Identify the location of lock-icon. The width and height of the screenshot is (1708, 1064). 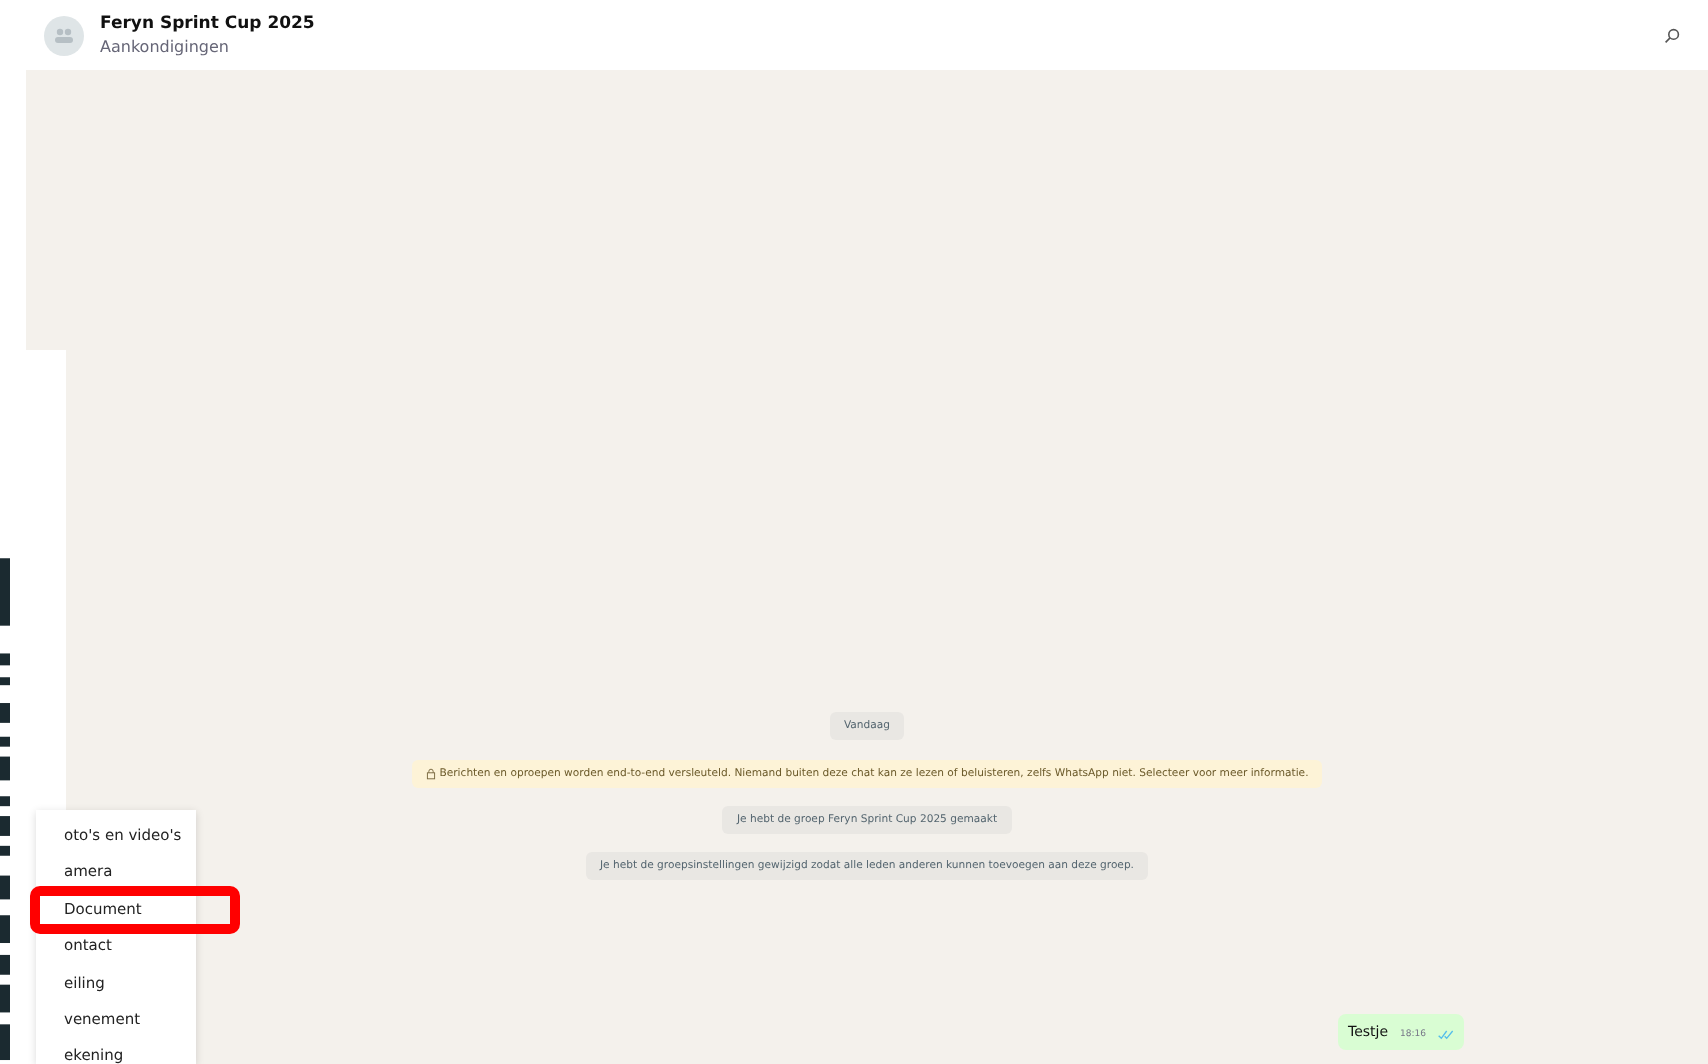
(430, 774).